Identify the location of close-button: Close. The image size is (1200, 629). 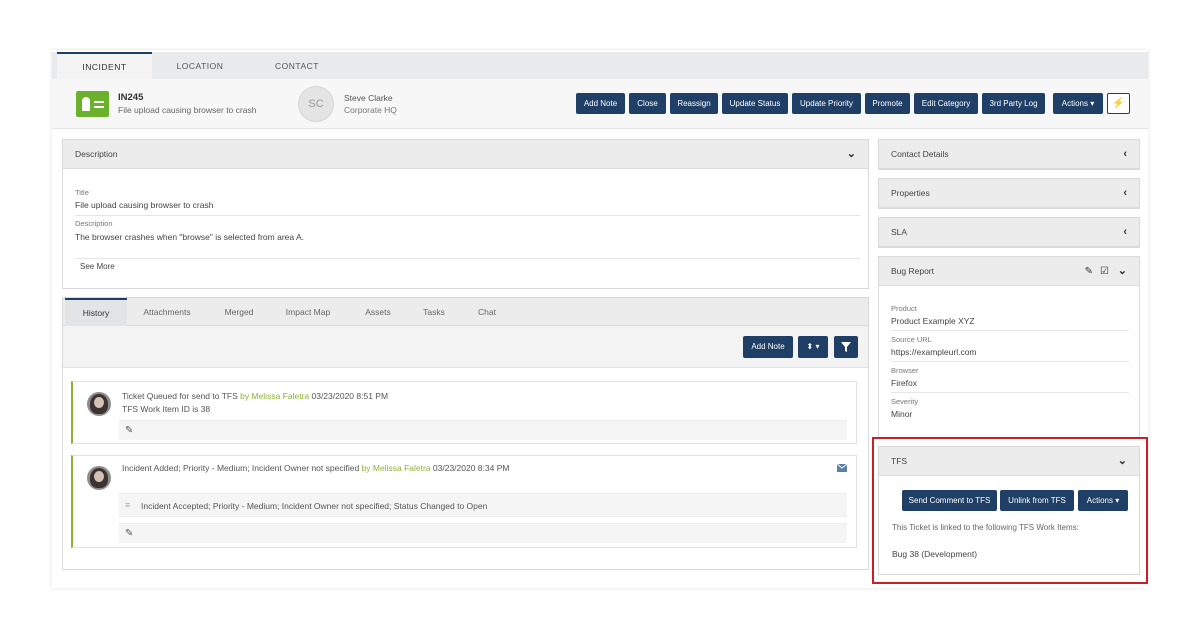
(647, 103).